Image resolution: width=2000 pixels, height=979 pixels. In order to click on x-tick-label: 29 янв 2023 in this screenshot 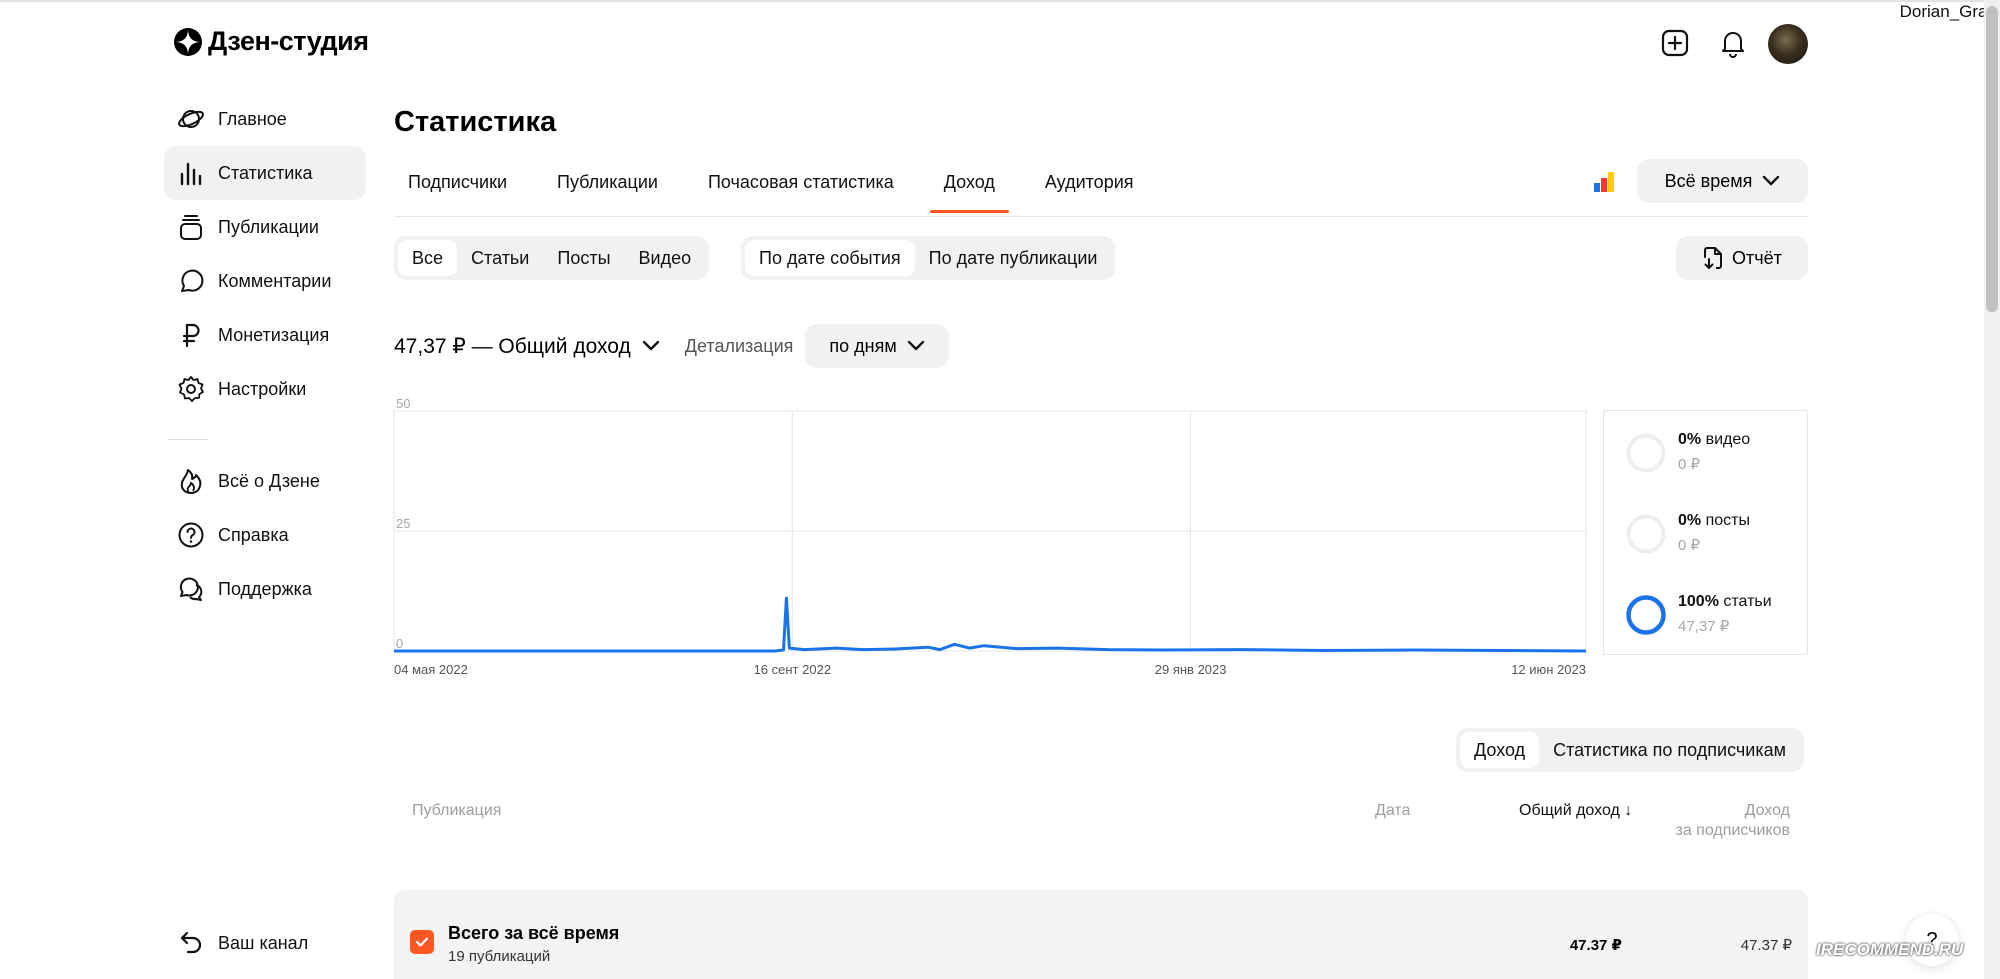, I will do `click(1191, 669)`.